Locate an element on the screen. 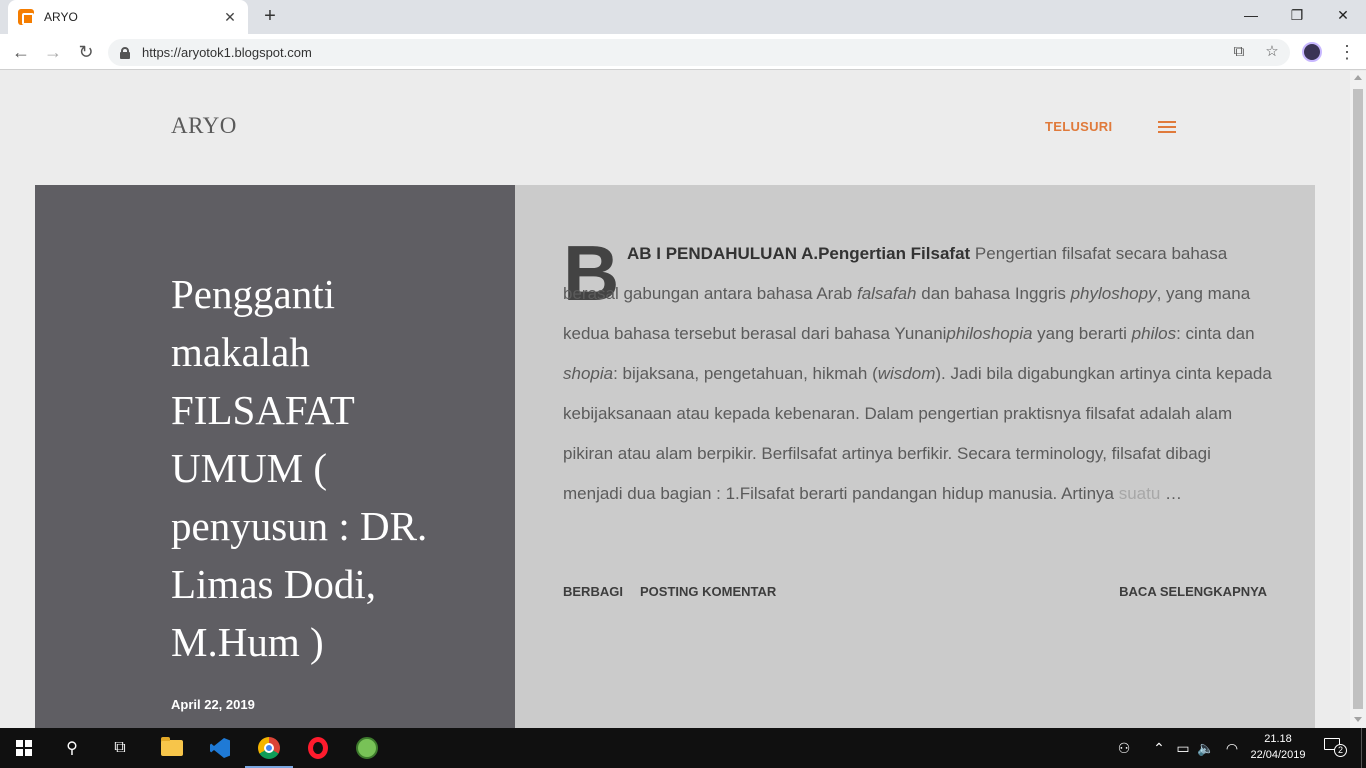 This screenshot has width=1366, height=768. opera-button is located at coordinates (318, 748).